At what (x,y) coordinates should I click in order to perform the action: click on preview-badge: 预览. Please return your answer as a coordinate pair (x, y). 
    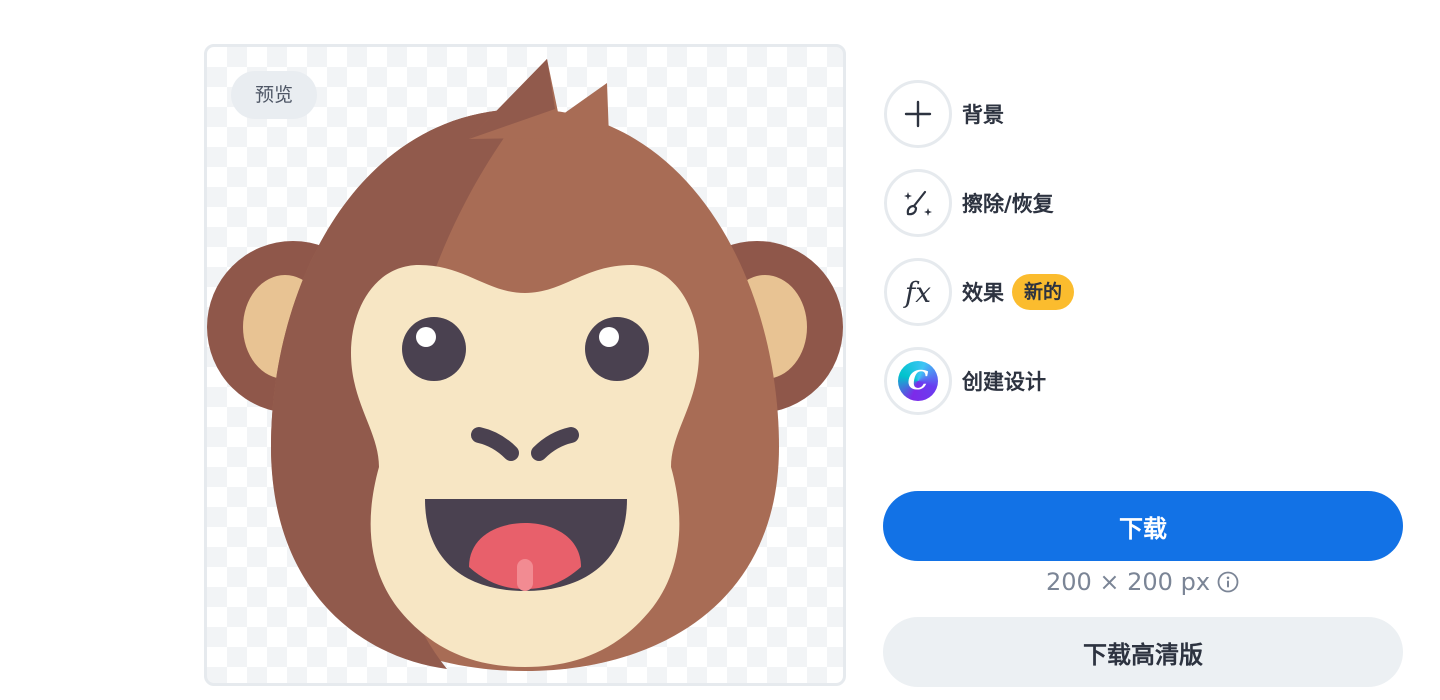
    Looking at the image, I should click on (274, 95).